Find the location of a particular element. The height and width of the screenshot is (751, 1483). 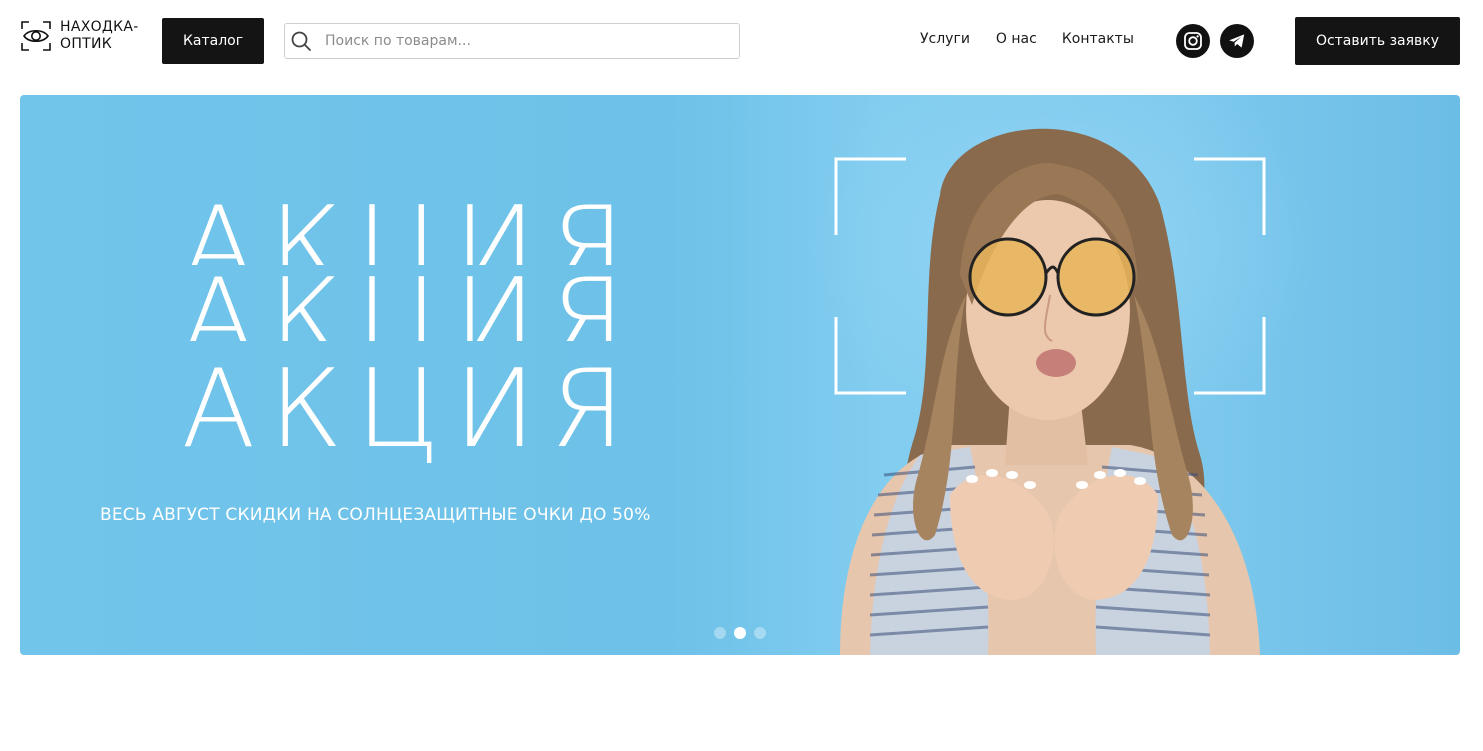

nav-item-about: О нас is located at coordinates (1016, 39).